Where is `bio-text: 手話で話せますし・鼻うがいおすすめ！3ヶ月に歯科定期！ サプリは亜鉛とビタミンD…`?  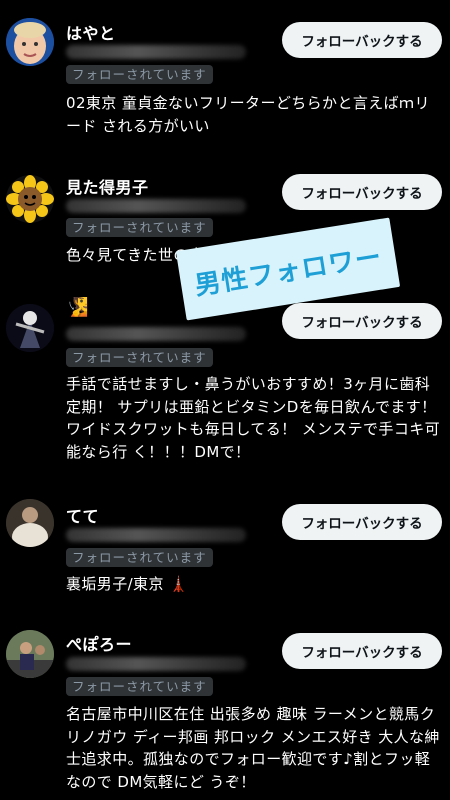 bio-text: 手話で話せますし・鼻うがいおすすめ！3ヶ月に歯科定期！ サプリは亜鉛とビタミンD… is located at coordinates (253, 418).